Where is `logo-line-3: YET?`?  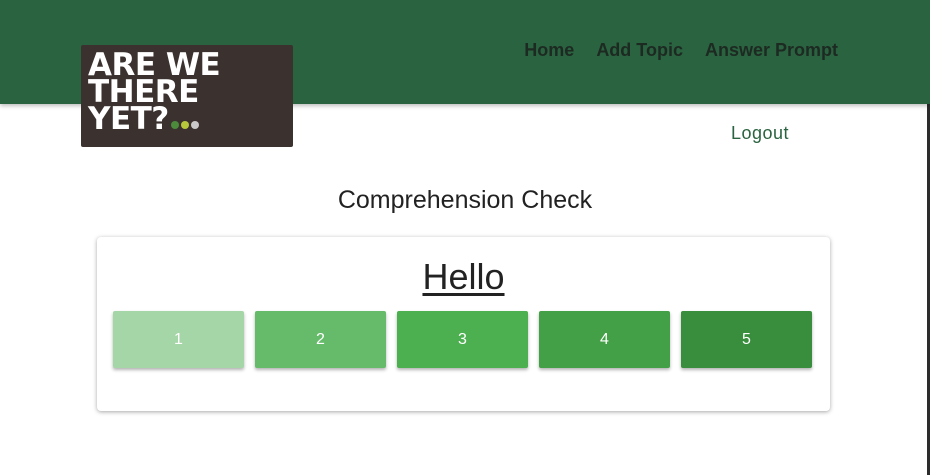 logo-line-3: YET? is located at coordinates (190, 119).